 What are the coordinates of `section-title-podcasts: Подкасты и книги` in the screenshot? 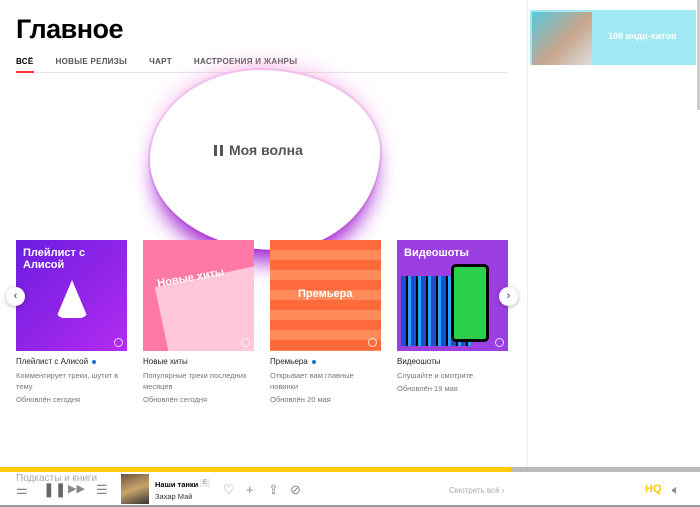 It's located at (57, 478).